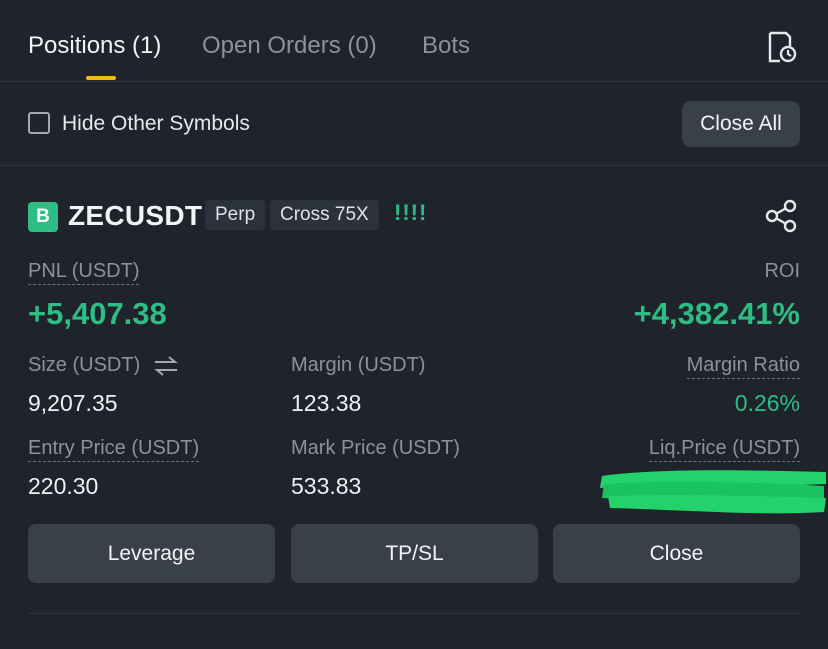 The image size is (828, 649). Describe the element at coordinates (358, 365) in the screenshot. I see `margin-label: Margin (USDT)` at that location.